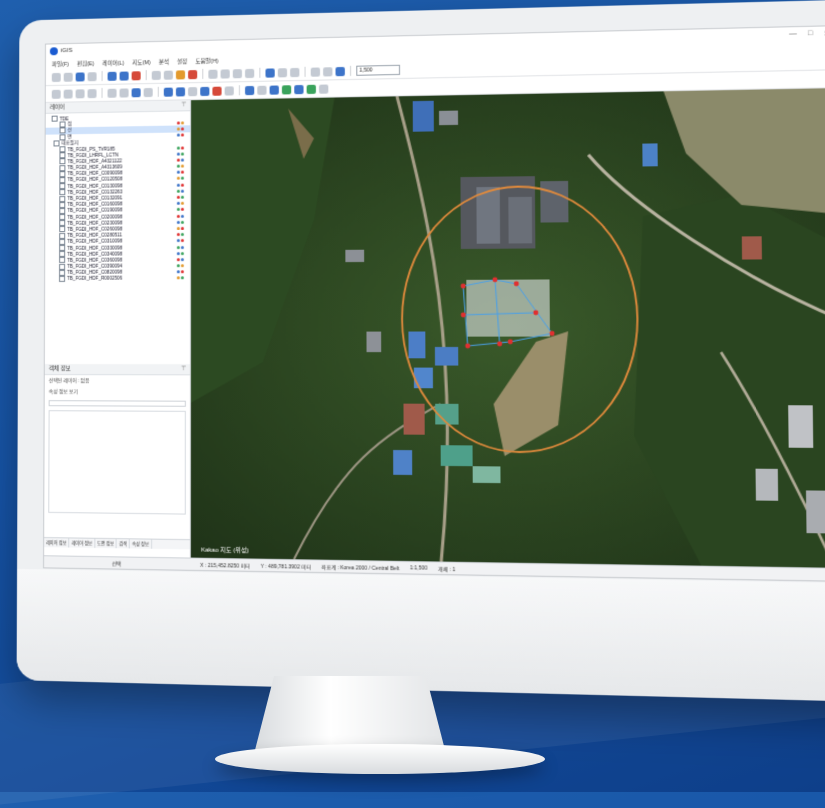  What do you see at coordinates (180, 74) in the screenshot?
I see `edit-icon` at bounding box center [180, 74].